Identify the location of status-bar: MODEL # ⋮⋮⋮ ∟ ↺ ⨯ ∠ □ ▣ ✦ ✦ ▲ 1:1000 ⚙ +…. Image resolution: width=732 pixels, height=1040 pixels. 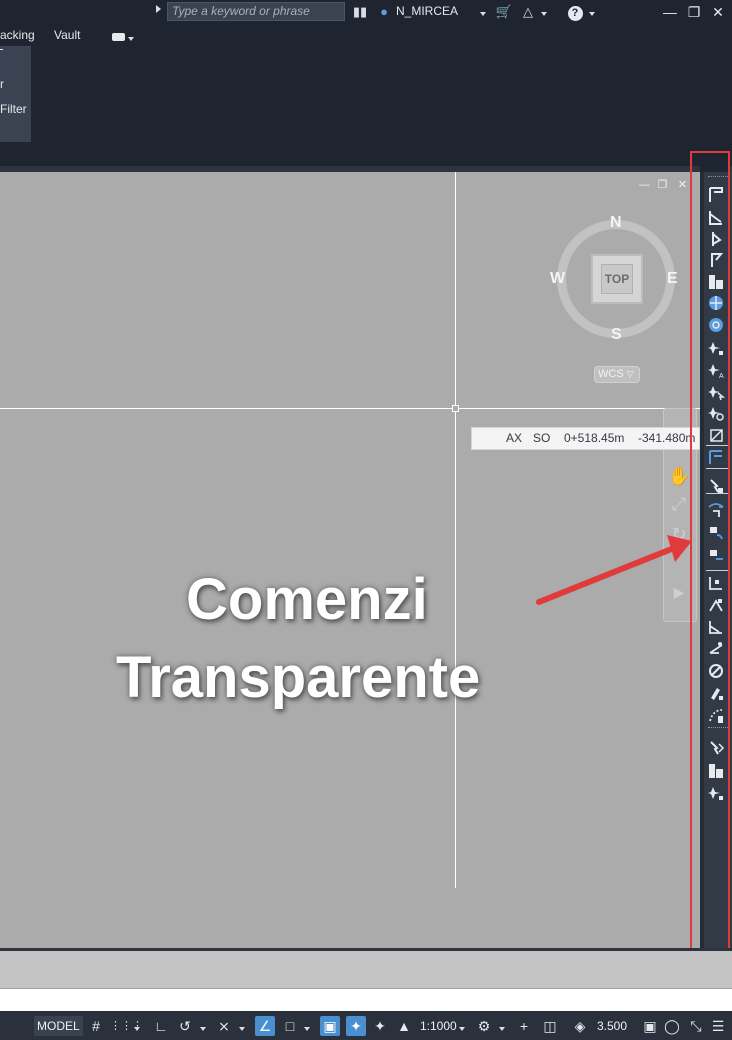
(366, 1025).